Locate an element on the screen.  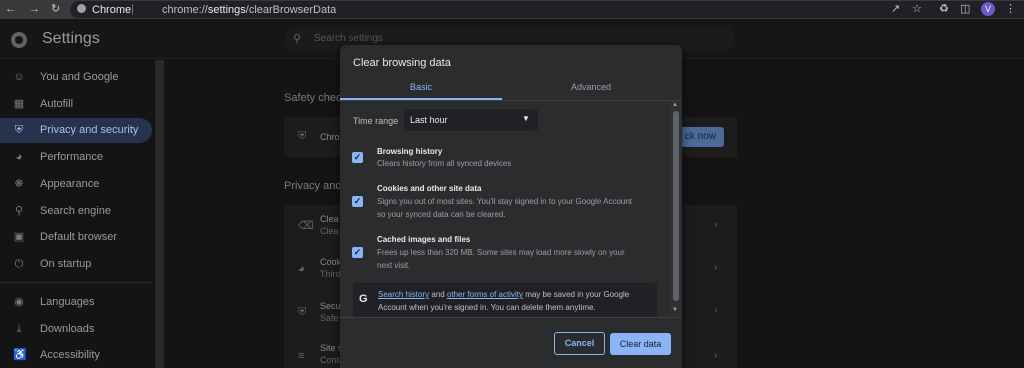
row-subtitle: Third is located at coordinates (330, 274).